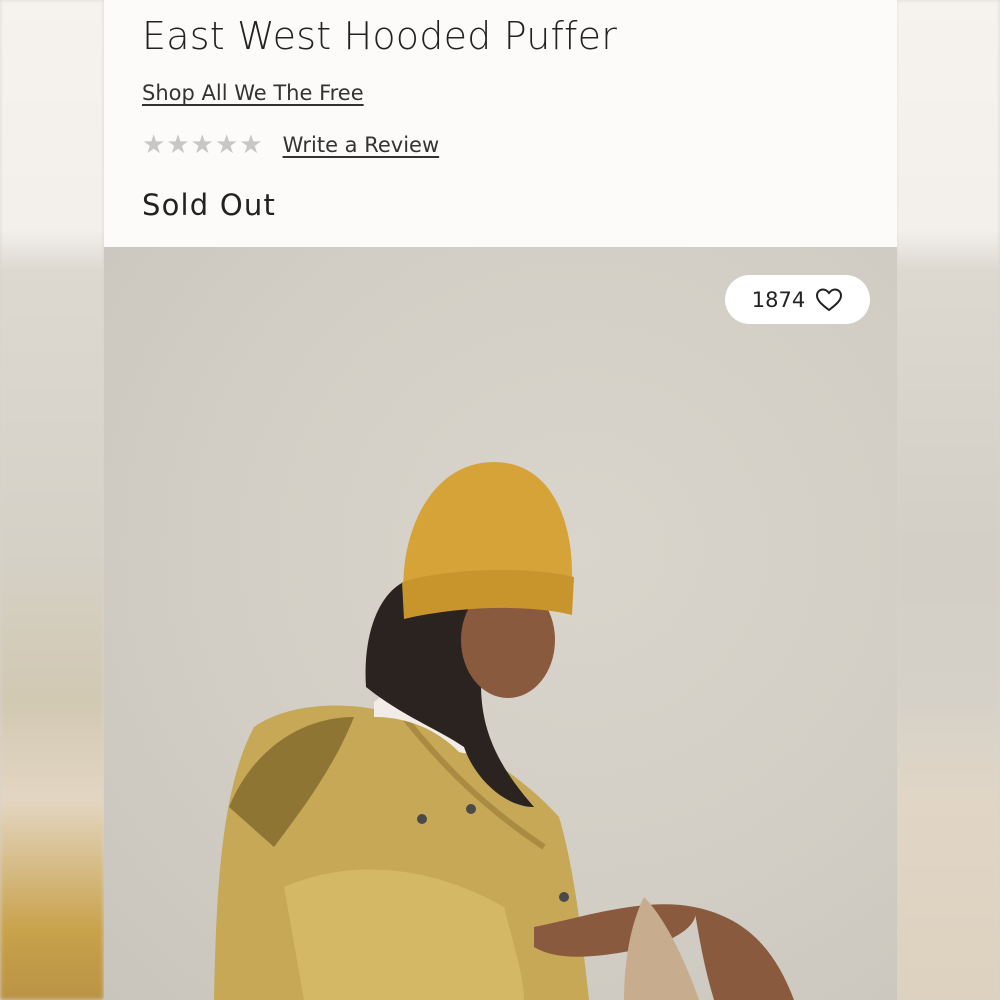 The width and height of the screenshot is (1000, 1000). What do you see at coordinates (52, 500) in the screenshot?
I see `blurred-background-left` at bounding box center [52, 500].